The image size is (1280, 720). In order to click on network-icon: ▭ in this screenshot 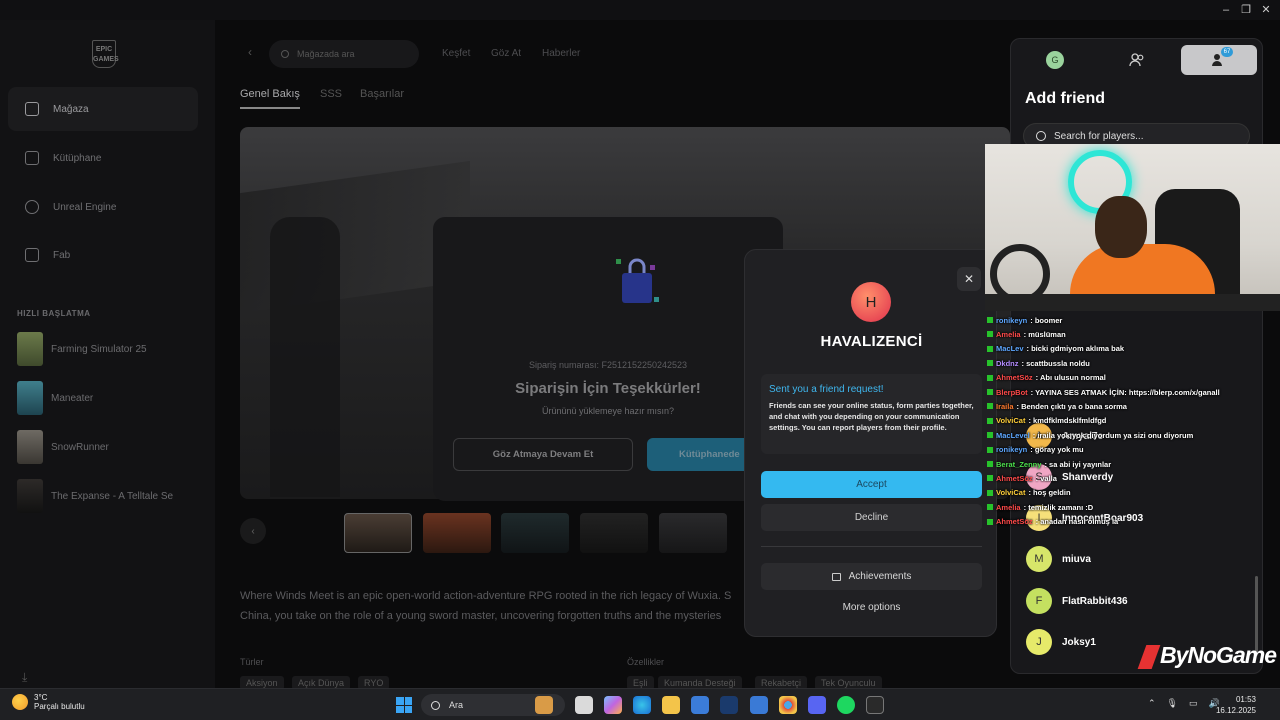, I will do `click(1193, 703)`.